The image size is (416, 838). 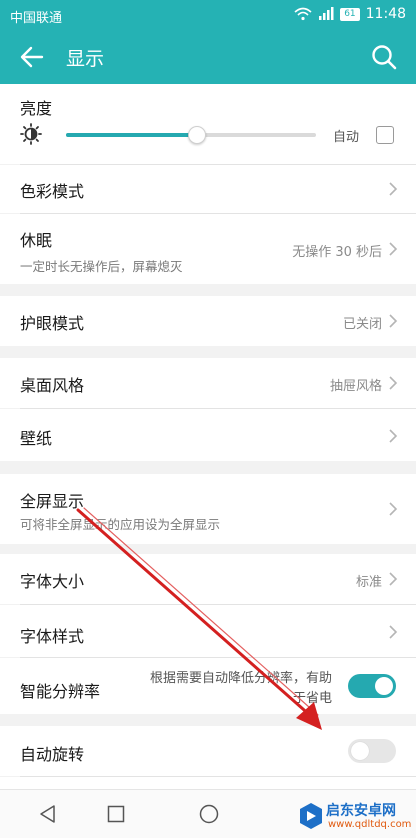 What do you see at coordinates (197, 135) in the screenshot?
I see `brightness-slider-thumb` at bounding box center [197, 135].